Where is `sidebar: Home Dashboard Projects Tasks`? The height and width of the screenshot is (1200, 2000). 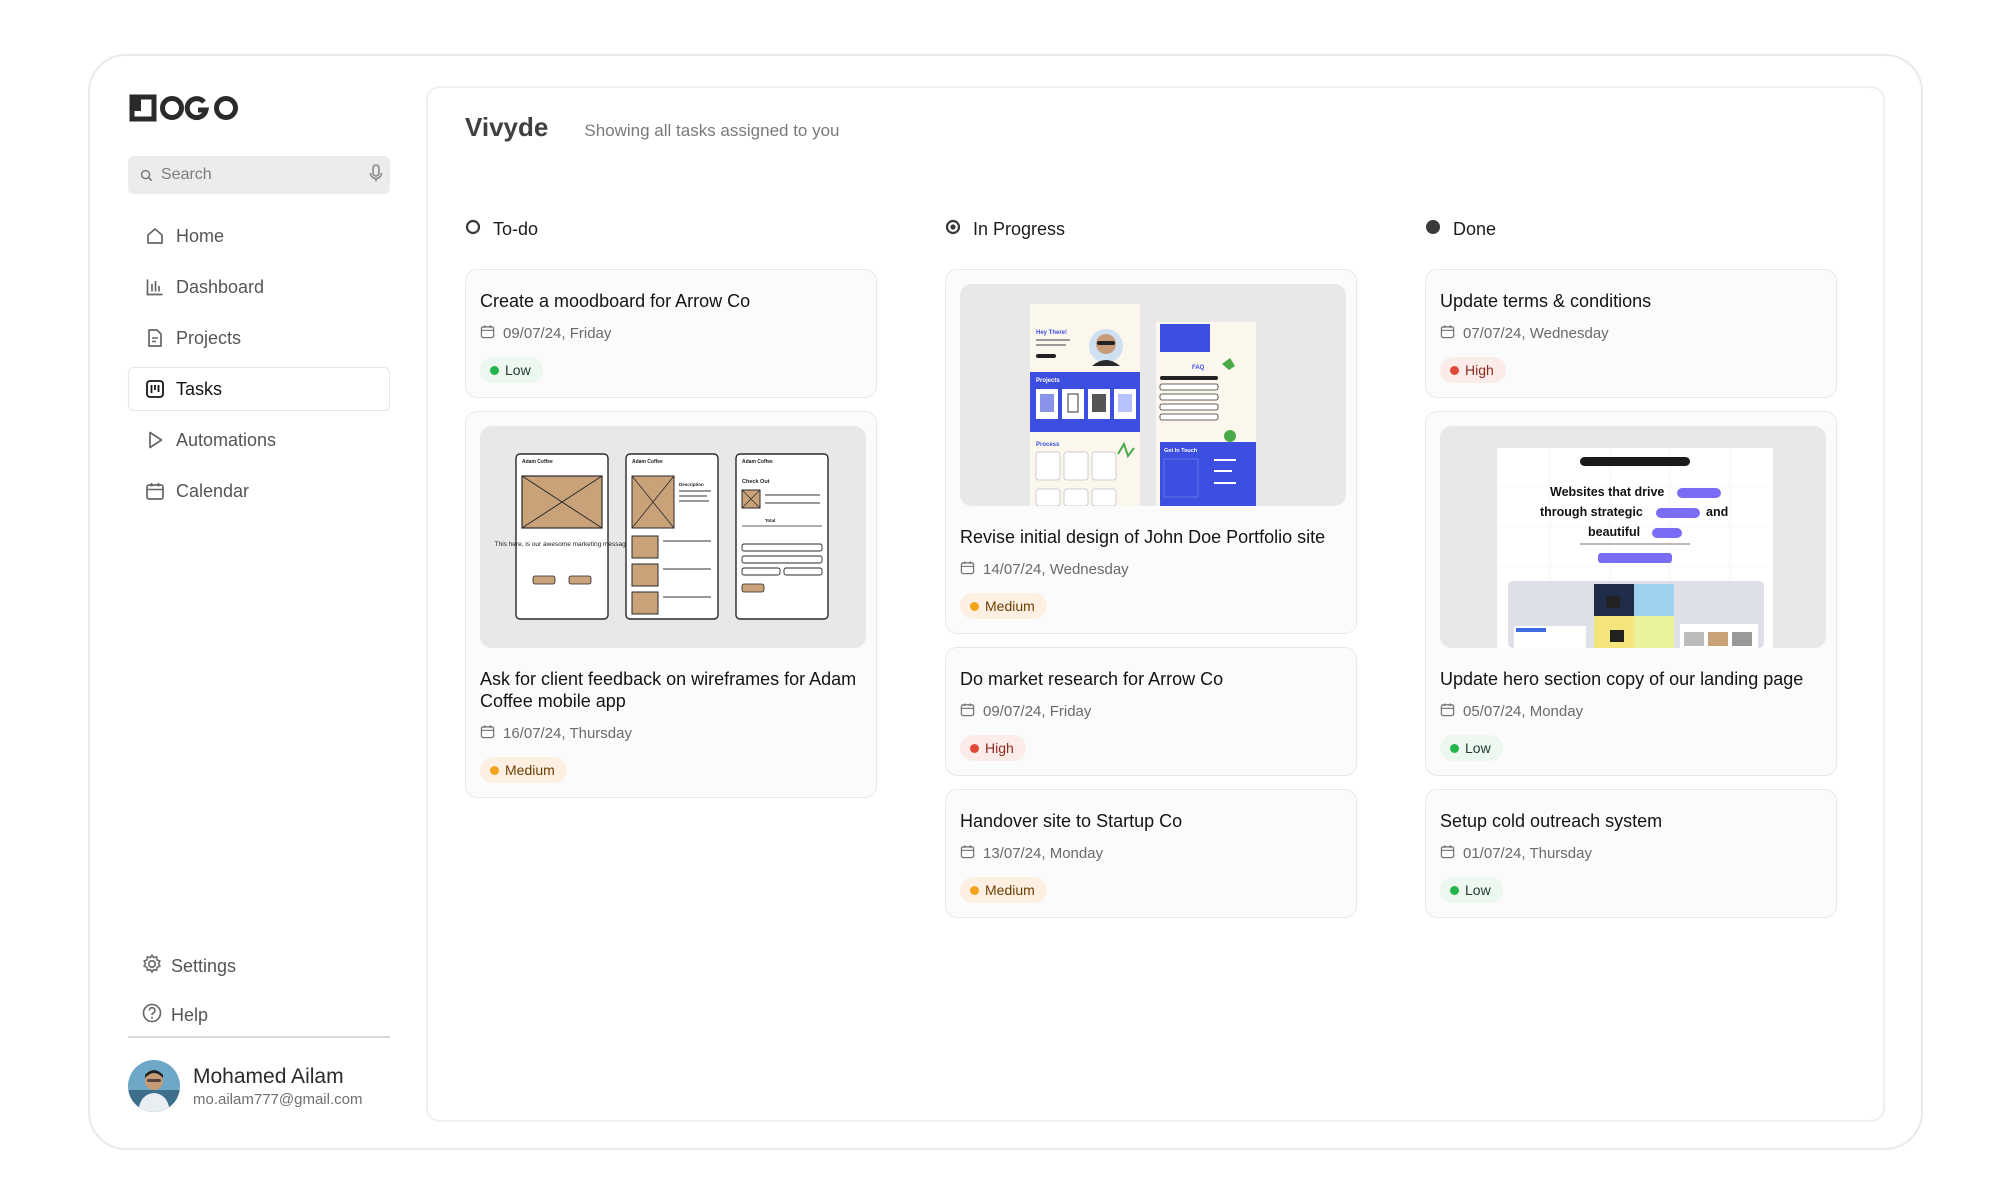
sidebar: Home Dashboard Projects Tasks is located at coordinates (259, 604).